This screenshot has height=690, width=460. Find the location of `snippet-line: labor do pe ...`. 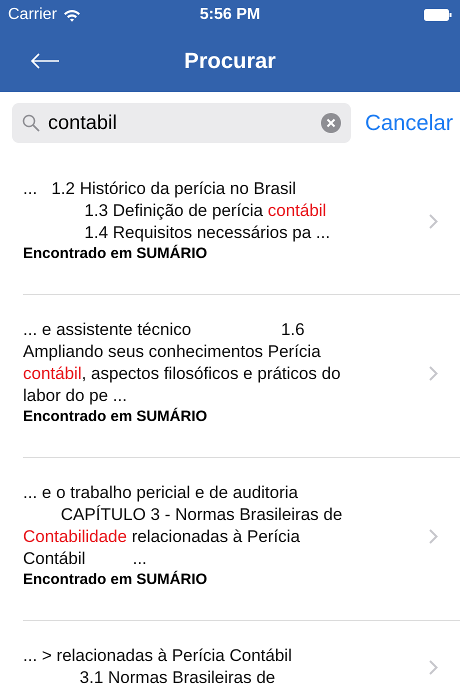

snippet-line: labor do pe ... is located at coordinates (75, 396).